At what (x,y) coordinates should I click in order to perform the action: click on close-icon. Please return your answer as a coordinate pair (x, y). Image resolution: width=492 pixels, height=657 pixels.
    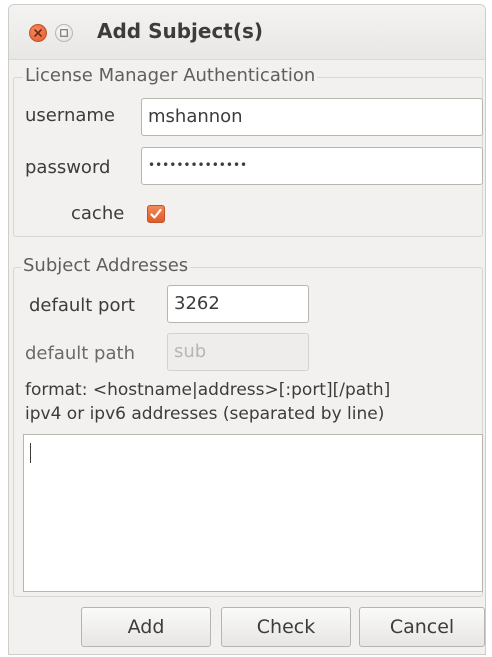
    Looking at the image, I should click on (38, 33).